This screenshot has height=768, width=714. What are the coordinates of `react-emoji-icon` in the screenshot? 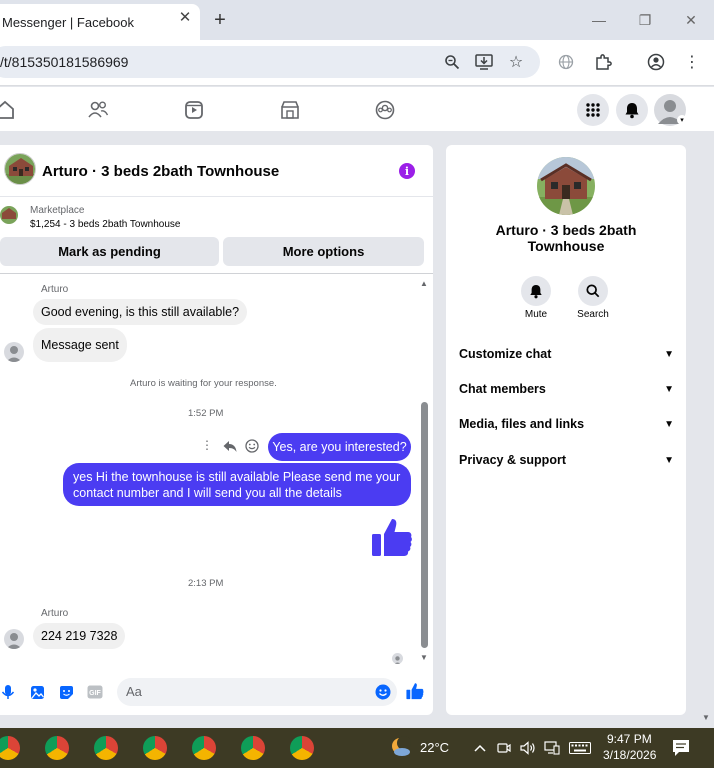 It's located at (252, 446).